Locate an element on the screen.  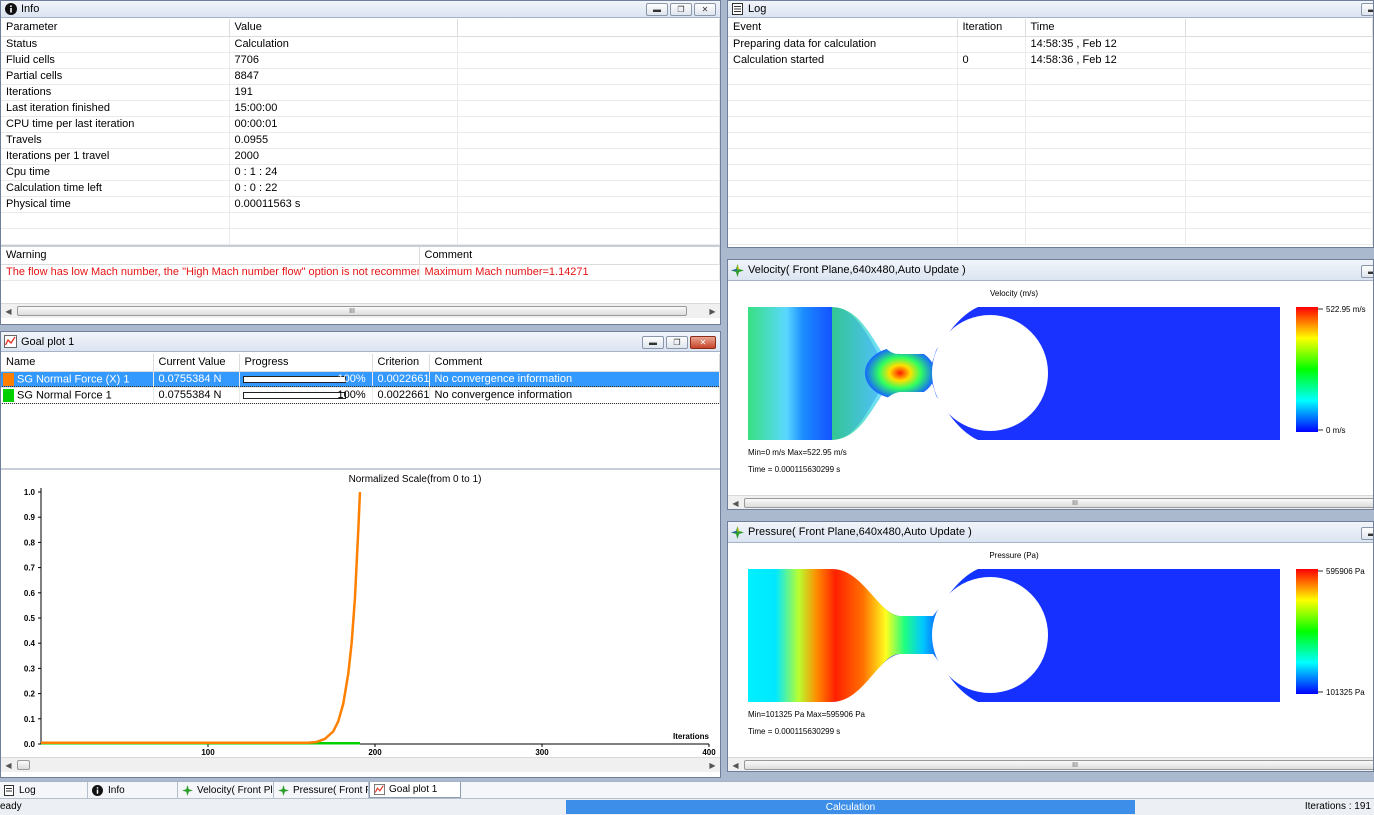
tab-velocity: Velocity( Front Pl is located at coordinates (226, 790).